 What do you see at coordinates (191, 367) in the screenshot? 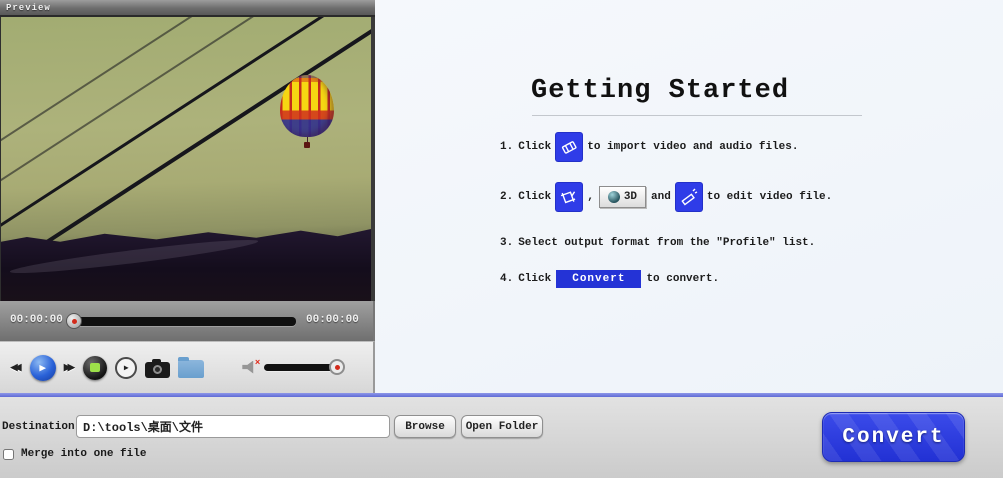
I see `open-snapshot-folder-button` at bounding box center [191, 367].